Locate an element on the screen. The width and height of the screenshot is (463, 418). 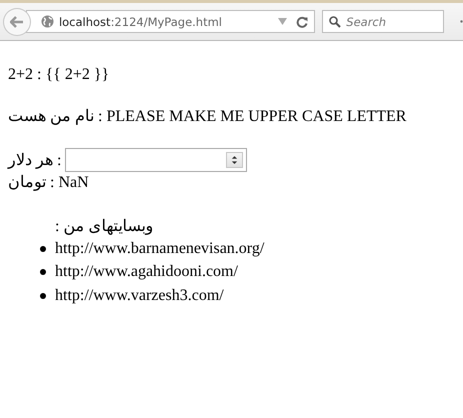
expression-text: 2+2 : {{ 2+2 }} is located at coordinates (59, 75).